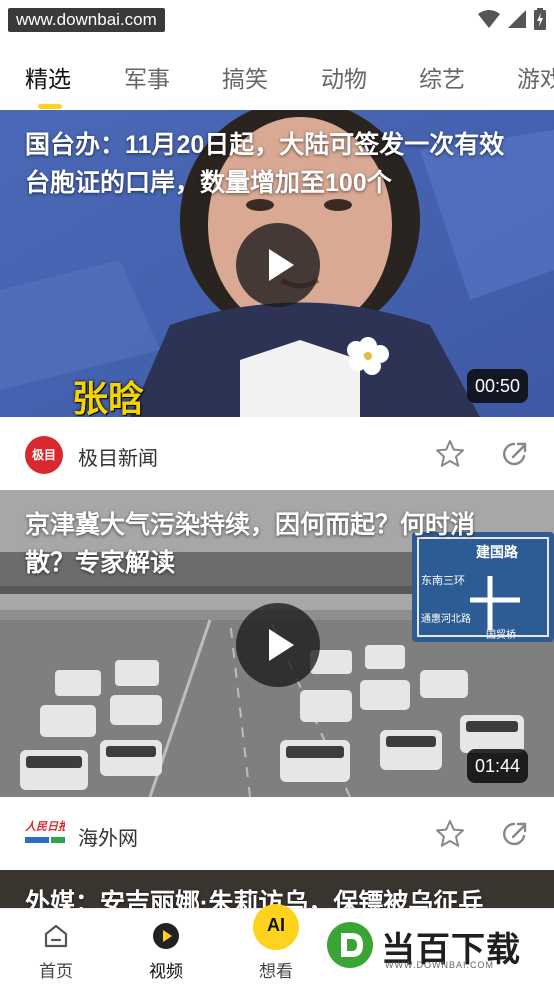 This screenshot has height=985, width=554. Describe the element at coordinates (446, 619) in the screenshot. I see `road-sign-text-3: 通惠河北路` at that location.